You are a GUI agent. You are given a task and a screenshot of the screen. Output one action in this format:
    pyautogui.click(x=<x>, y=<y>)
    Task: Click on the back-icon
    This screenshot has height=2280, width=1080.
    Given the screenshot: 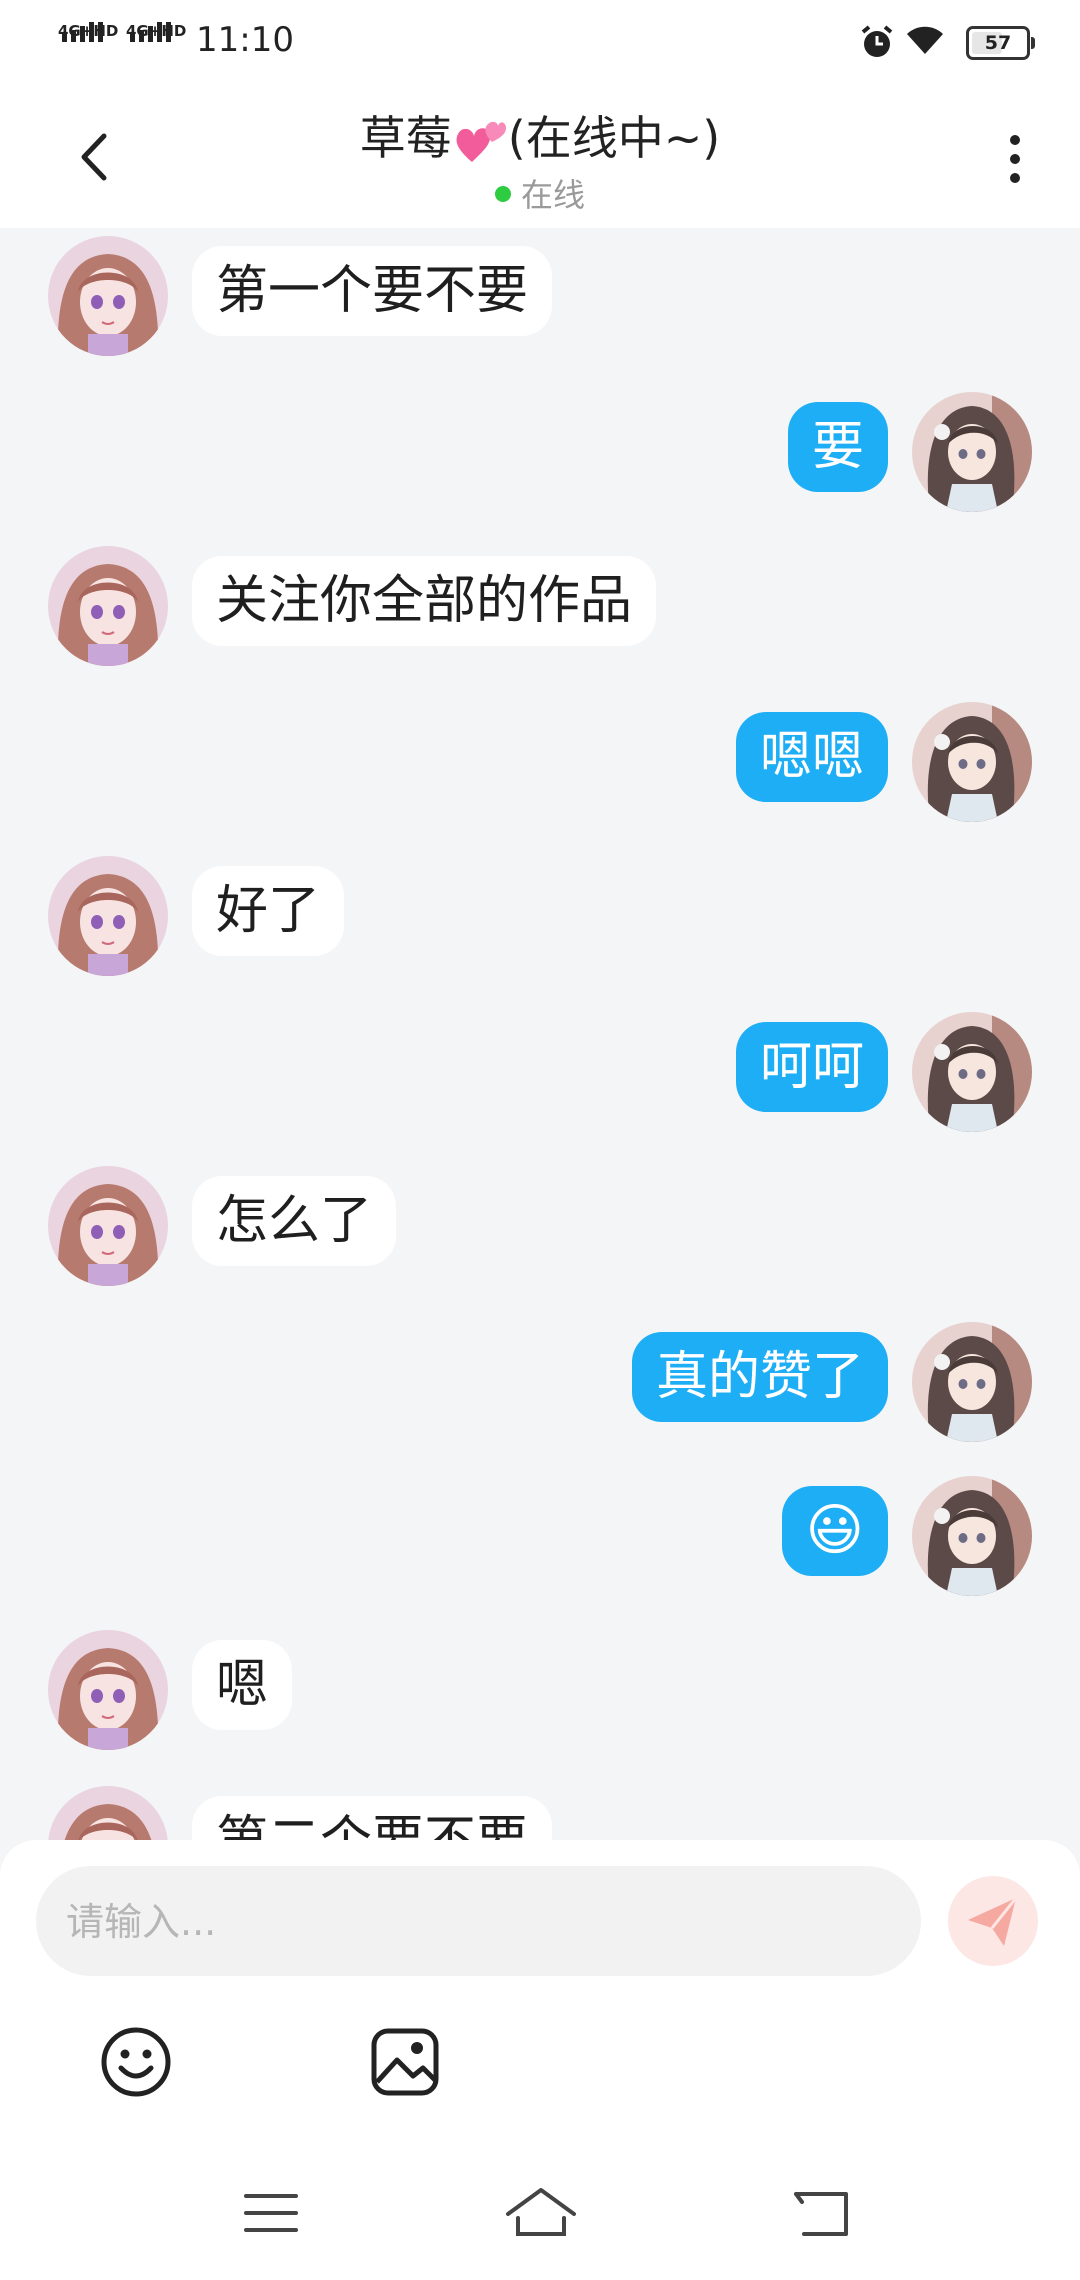 What is the action you would take?
    pyautogui.click(x=823, y=2213)
    